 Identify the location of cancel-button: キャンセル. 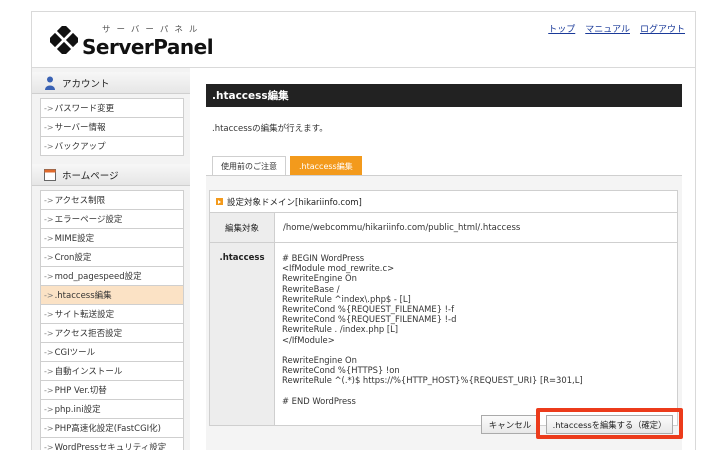
(510, 424).